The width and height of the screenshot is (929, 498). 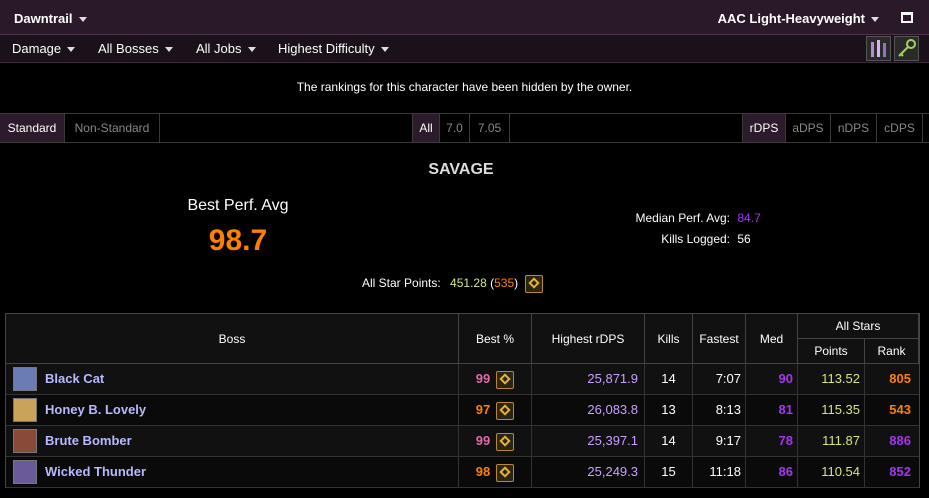 What do you see at coordinates (232, 472) in the screenshot?
I see `boss-cell: Wicked Thunder` at bounding box center [232, 472].